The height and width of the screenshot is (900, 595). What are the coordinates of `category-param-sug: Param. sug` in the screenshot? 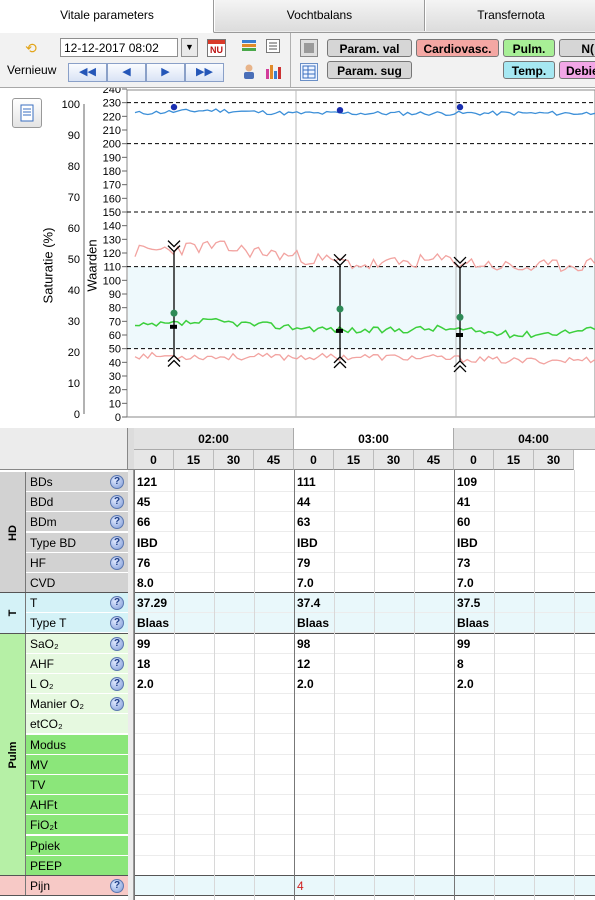 It's located at (369, 70).